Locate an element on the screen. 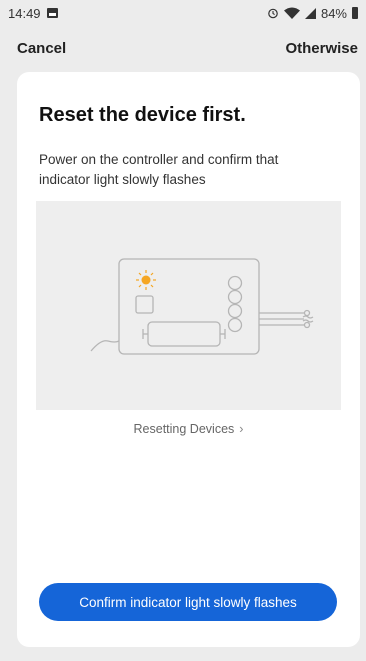 This screenshot has width=366, height=661. page-title: Reset the device first. is located at coordinates (142, 115).